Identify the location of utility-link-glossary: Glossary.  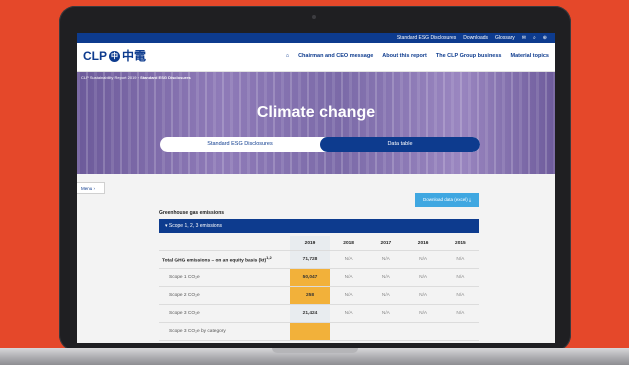
(505, 38).